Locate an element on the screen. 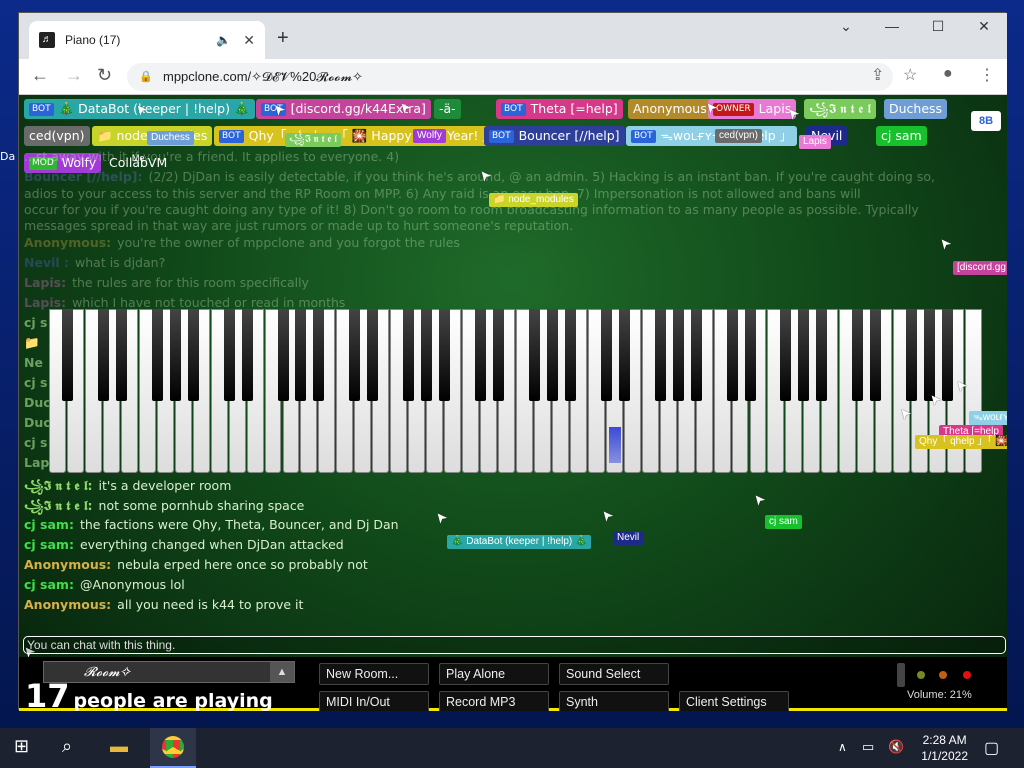 Image resolution: width=1024 pixels, height=768 pixels. search-icon: ⌕ is located at coordinates (67, 746).